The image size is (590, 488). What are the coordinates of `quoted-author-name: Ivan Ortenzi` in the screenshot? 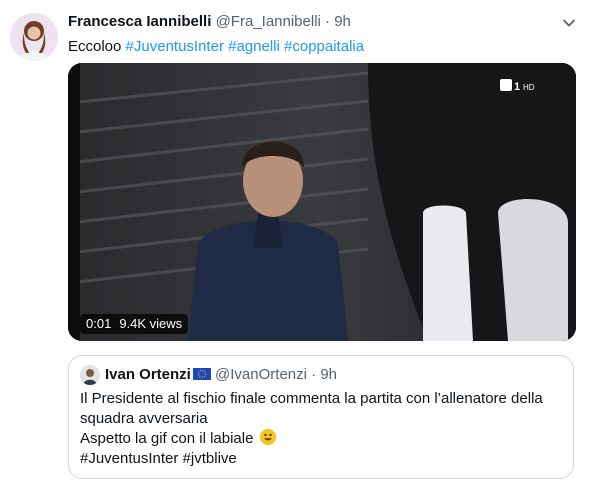 It's located at (148, 374).